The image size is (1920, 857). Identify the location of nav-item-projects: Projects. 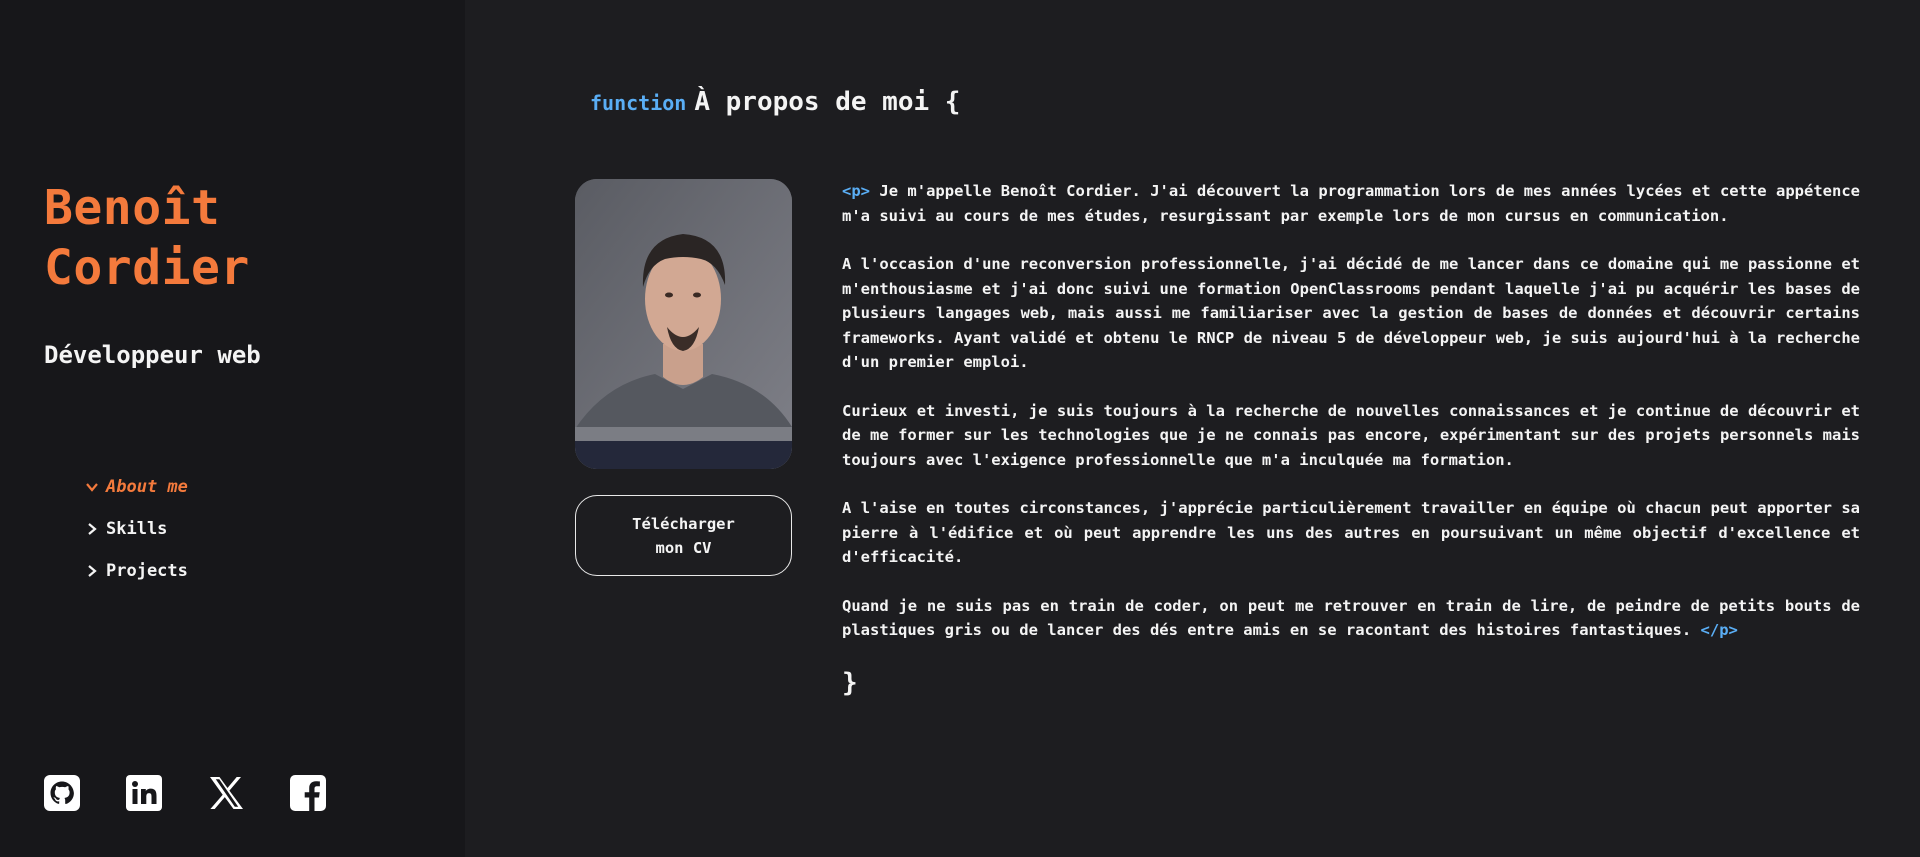
(136, 571).